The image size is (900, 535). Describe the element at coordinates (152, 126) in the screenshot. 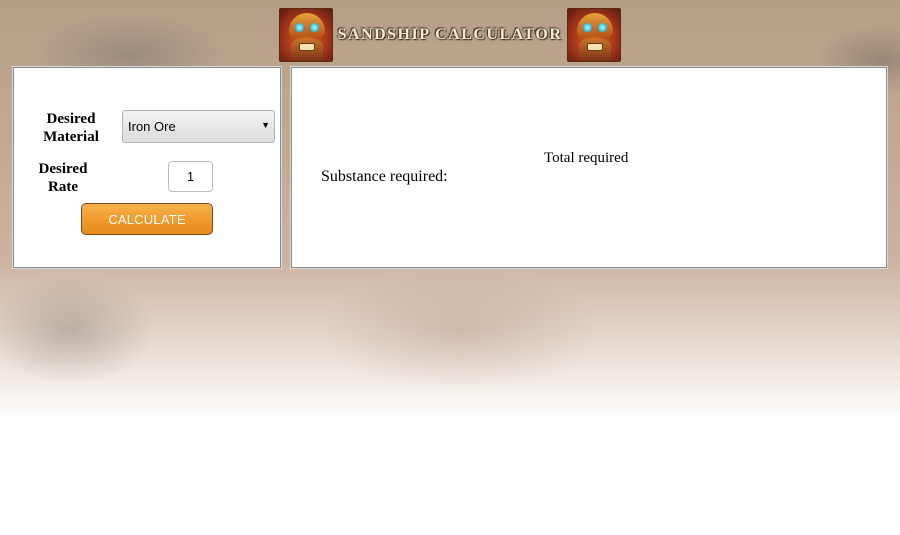

I see `material-select-value: Iron Ore` at that location.